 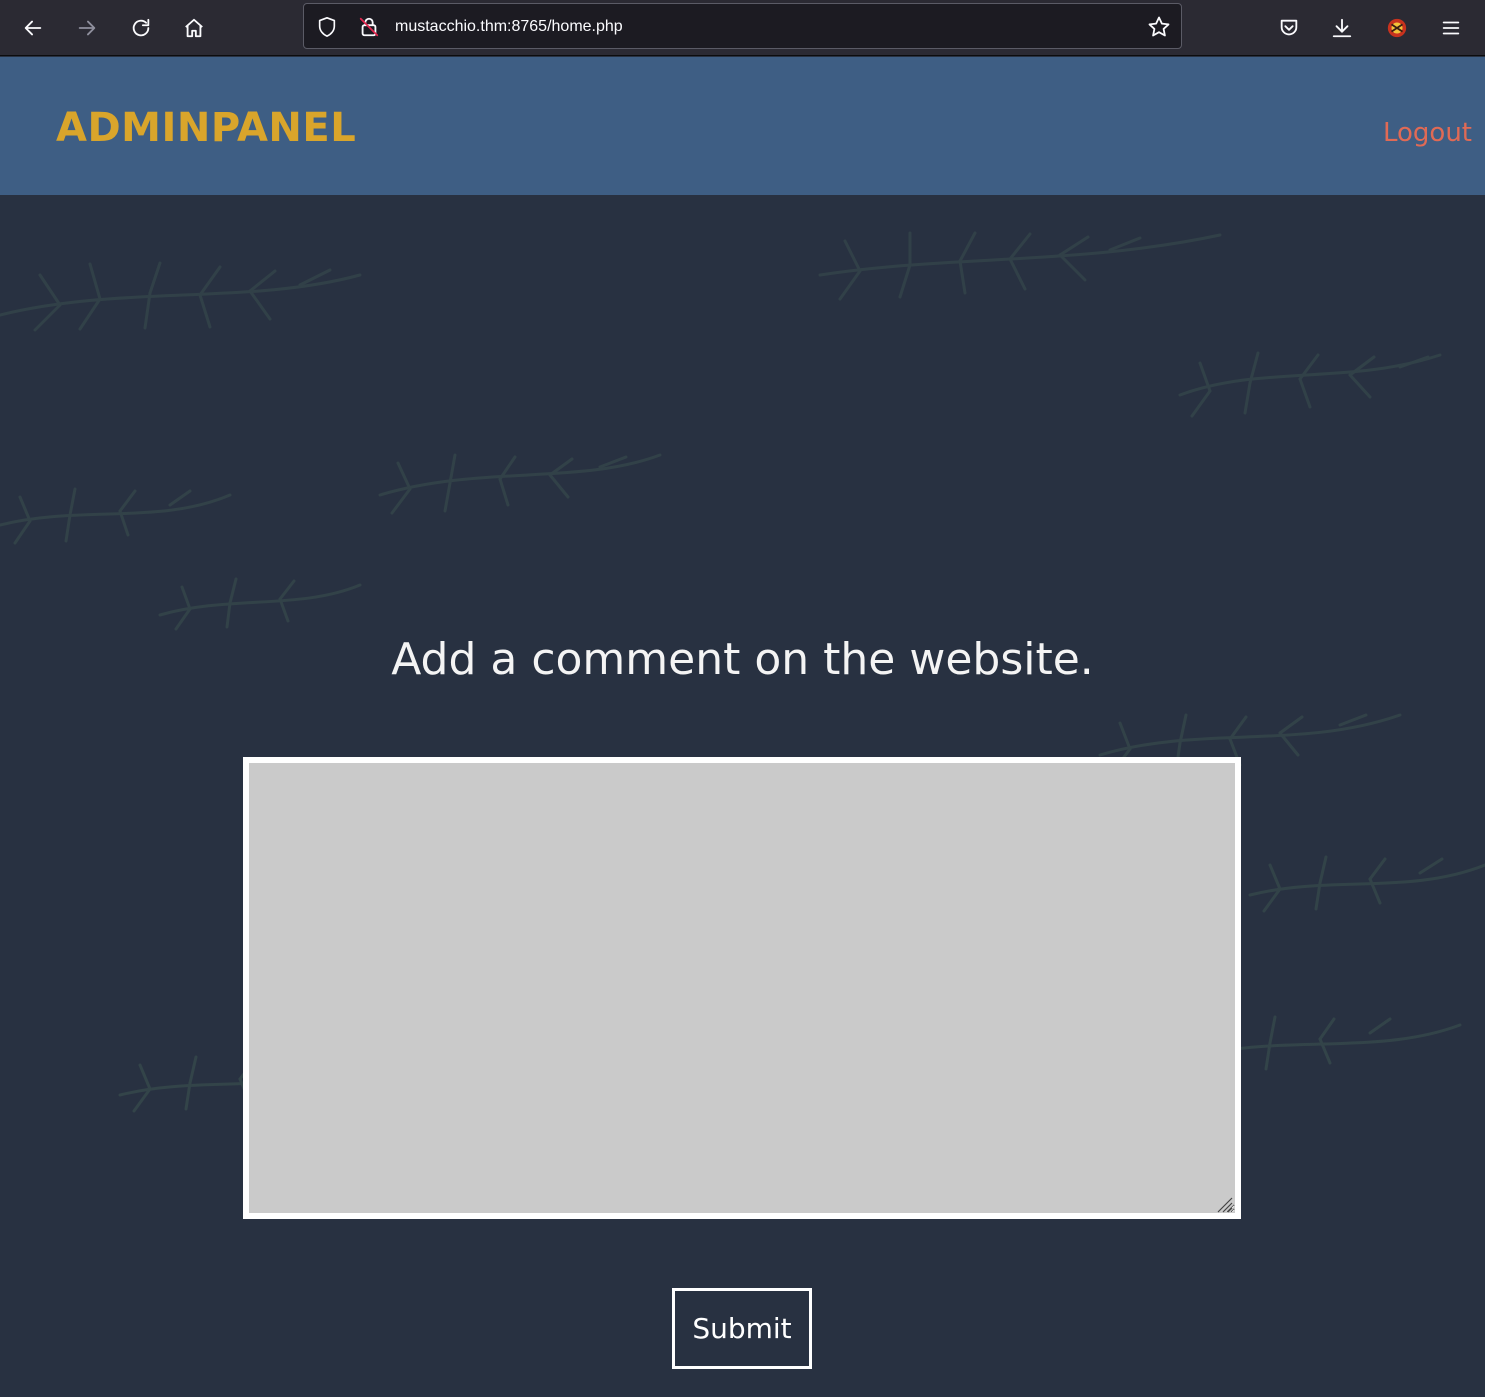 What do you see at coordinates (1159, 27) in the screenshot?
I see `bookmark-star-icon` at bounding box center [1159, 27].